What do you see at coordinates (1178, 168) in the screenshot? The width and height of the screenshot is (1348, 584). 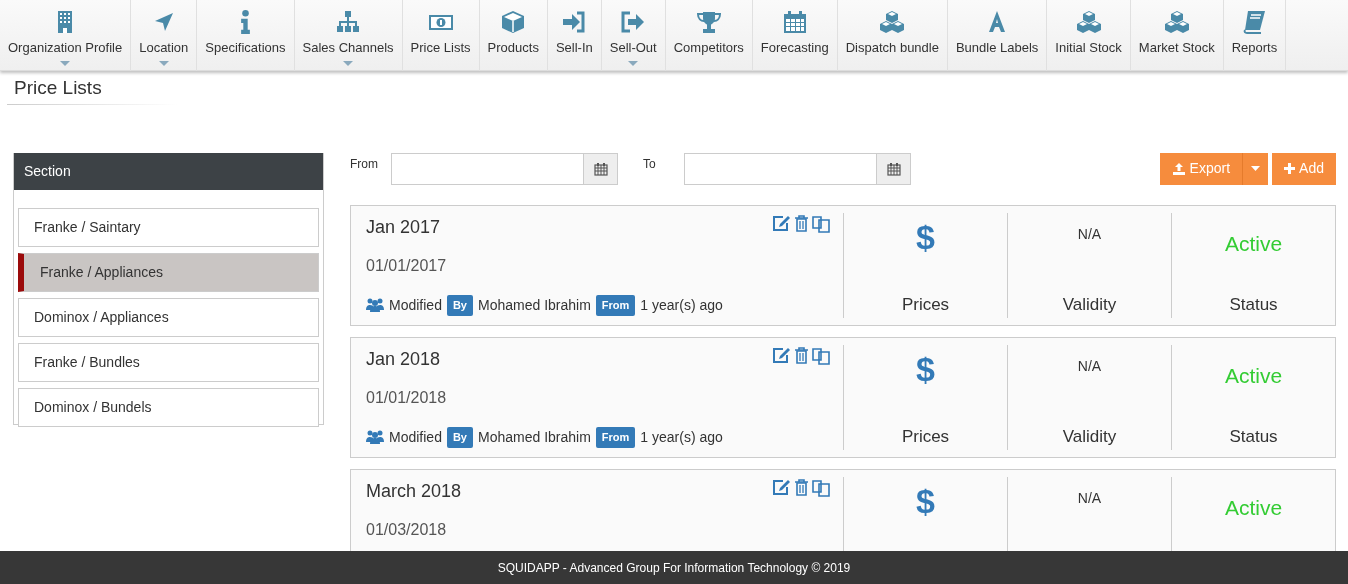 I see `upload-icon` at bounding box center [1178, 168].